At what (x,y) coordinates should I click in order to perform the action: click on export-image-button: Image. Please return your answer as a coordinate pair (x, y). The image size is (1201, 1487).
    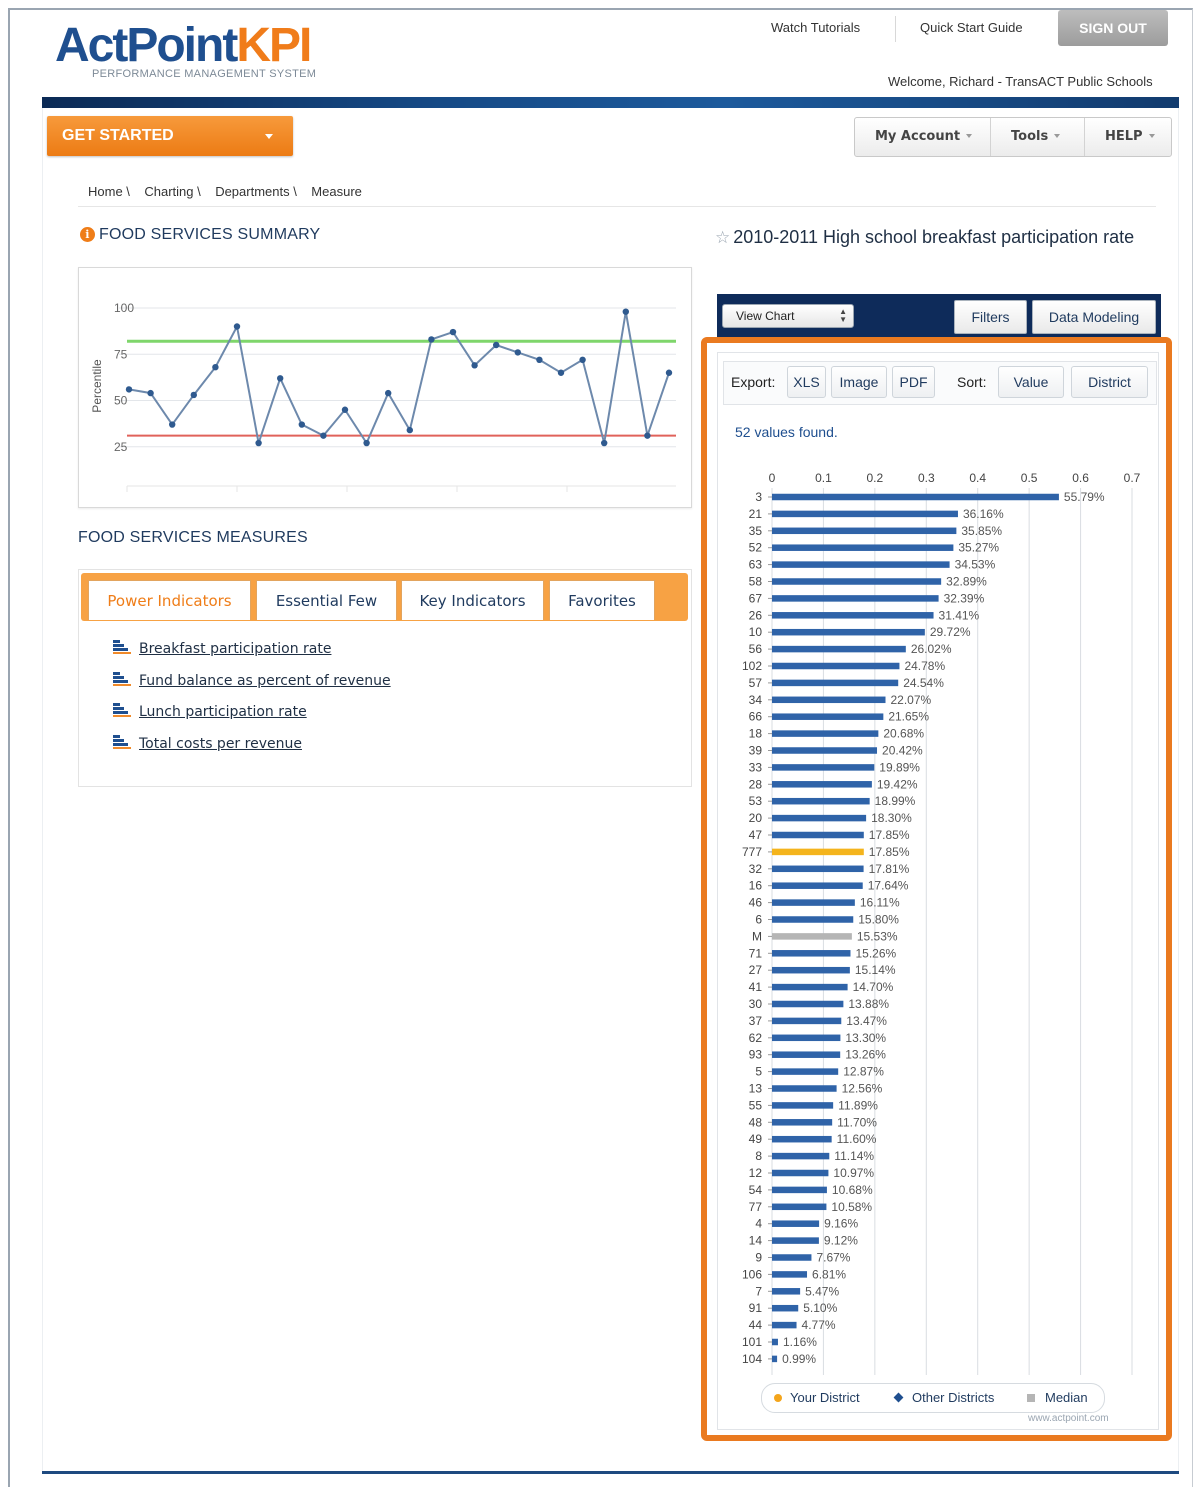
    Looking at the image, I should click on (859, 382).